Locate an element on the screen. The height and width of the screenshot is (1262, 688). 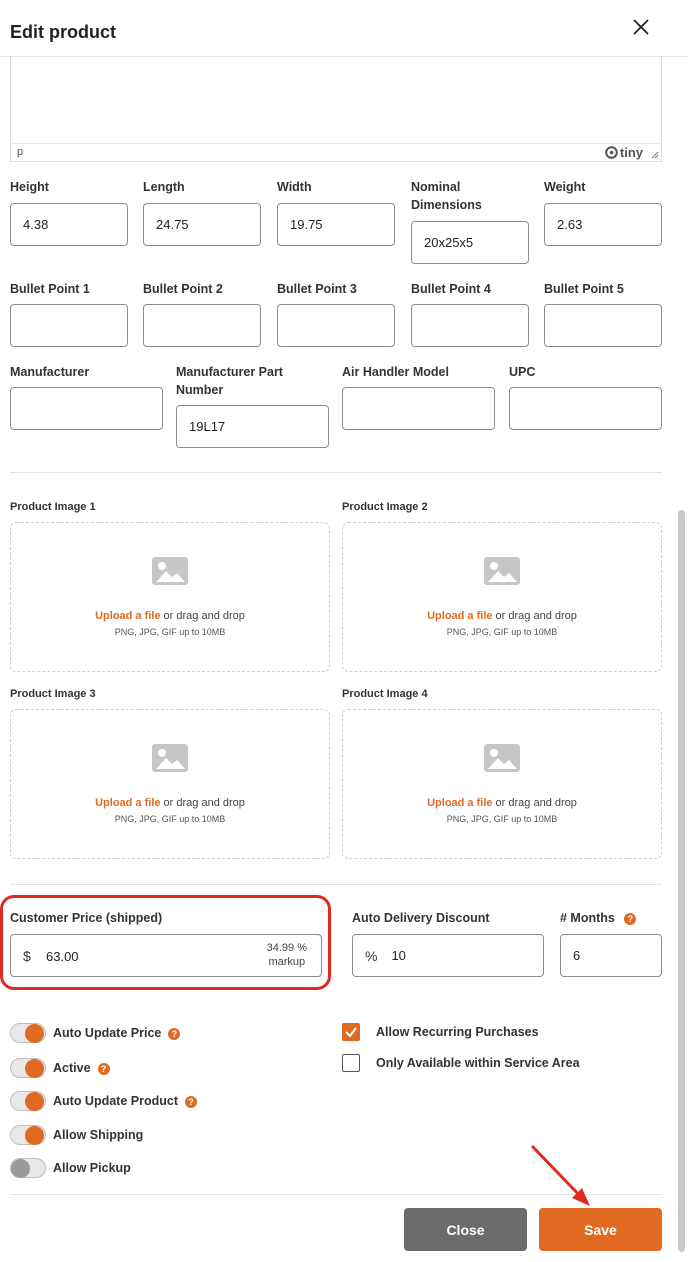
active-toggle is located at coordinates (28, 1068).